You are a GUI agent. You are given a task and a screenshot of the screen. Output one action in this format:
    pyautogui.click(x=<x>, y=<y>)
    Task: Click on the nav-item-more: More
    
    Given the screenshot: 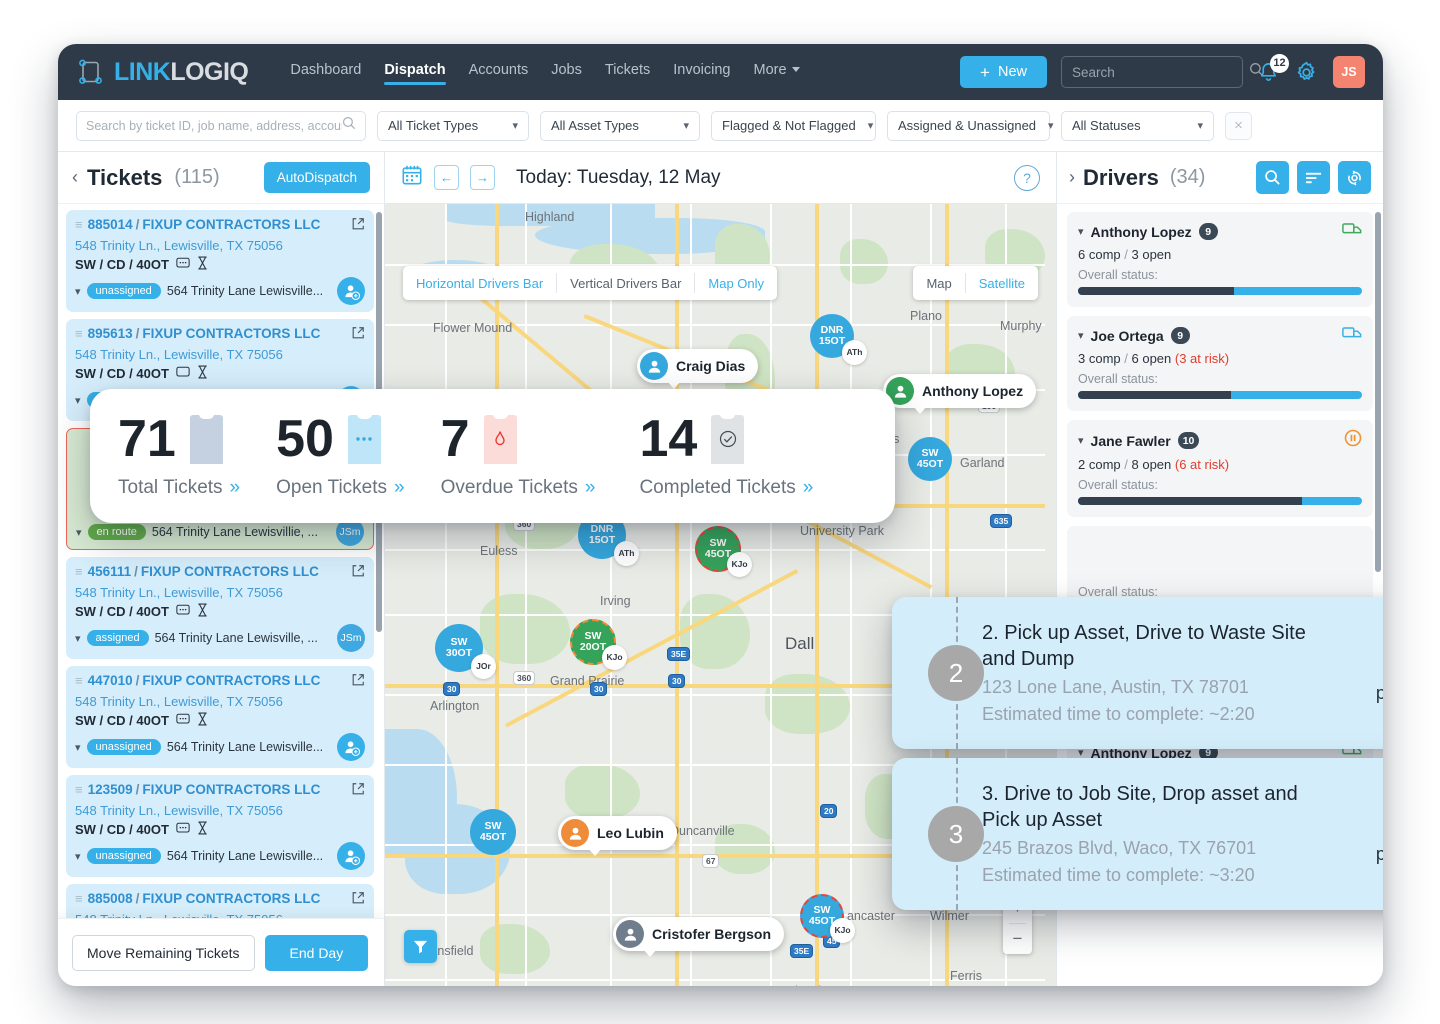 What is the action you would take?
    pyautogui.click(x=777, y=72)
    